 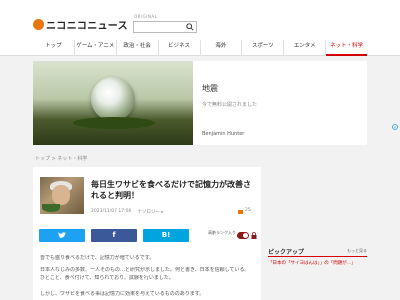 What do you see at coordinates (222, 48) in the screenshot?
I see `nav-item-overseas: 海外` at bounding box center [222, 48].